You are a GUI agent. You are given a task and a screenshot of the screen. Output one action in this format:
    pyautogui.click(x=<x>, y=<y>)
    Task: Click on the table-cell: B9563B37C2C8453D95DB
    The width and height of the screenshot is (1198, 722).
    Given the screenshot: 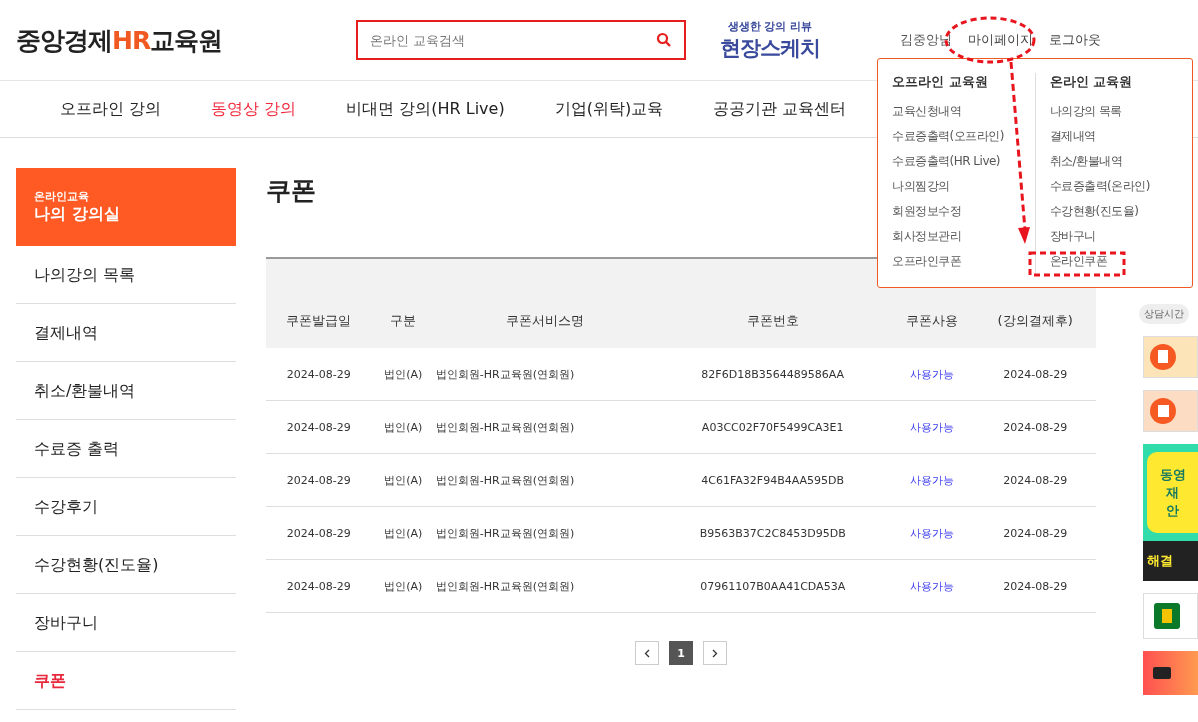 What is the action you would take?
    pyautogui.click(x=773, y=533)
    